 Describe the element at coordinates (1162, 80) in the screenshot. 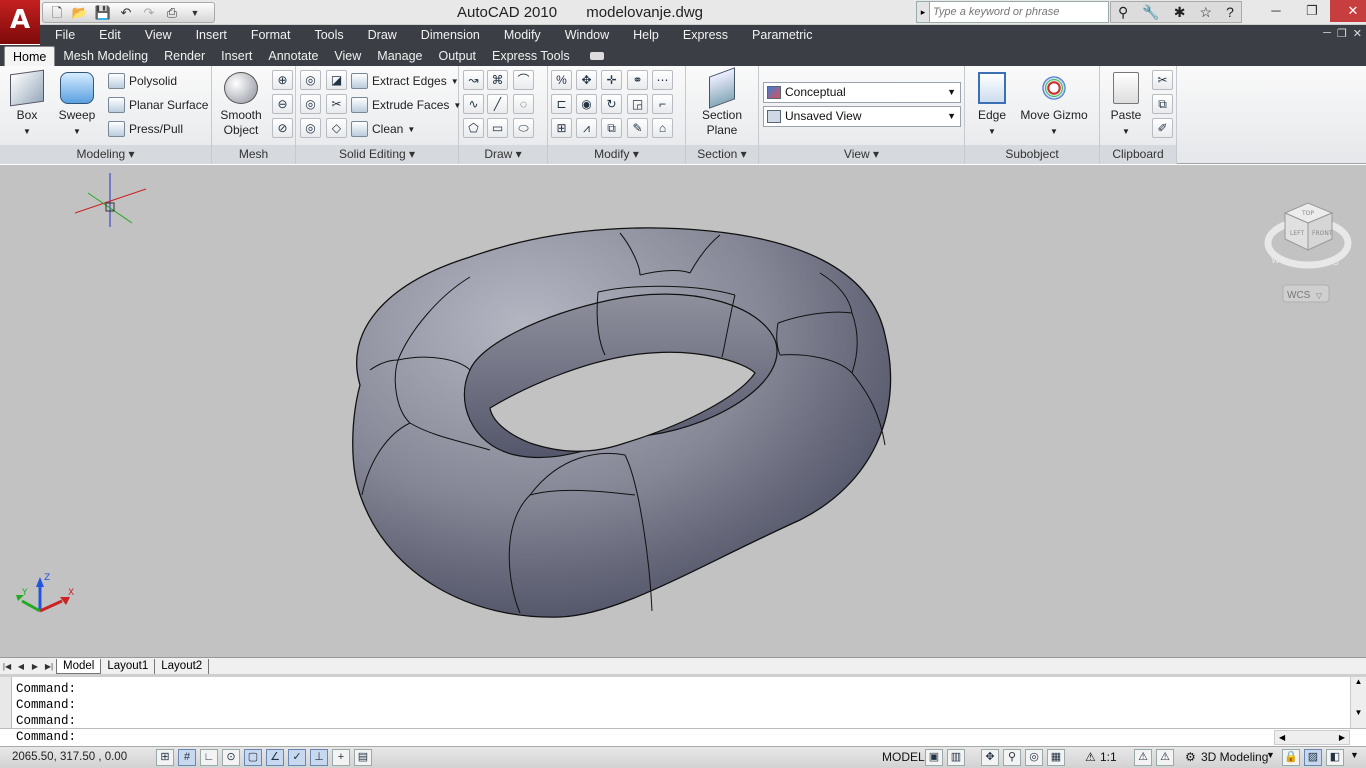

I see `cut-icon: ✂` at that location.